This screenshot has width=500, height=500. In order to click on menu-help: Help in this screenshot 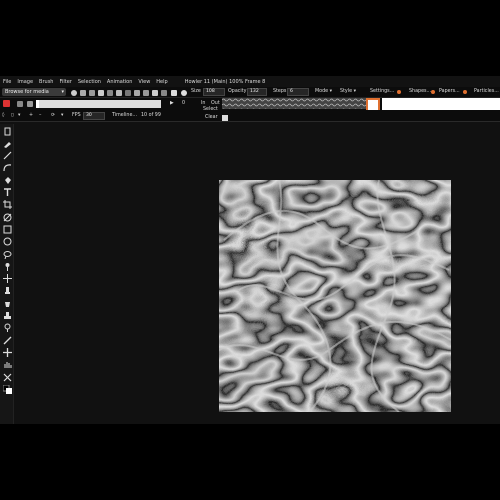, I will do `click(161, 82)`.